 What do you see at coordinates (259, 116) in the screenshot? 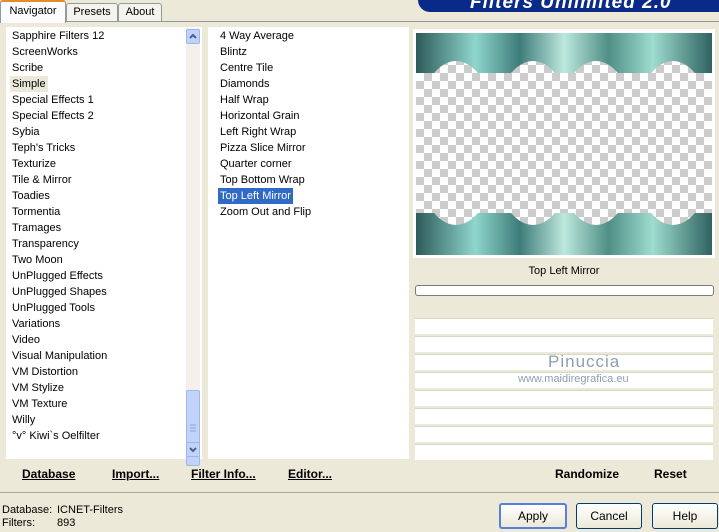
I see `filter-item: Horizontal Grain` at bounding box center [259, 116].